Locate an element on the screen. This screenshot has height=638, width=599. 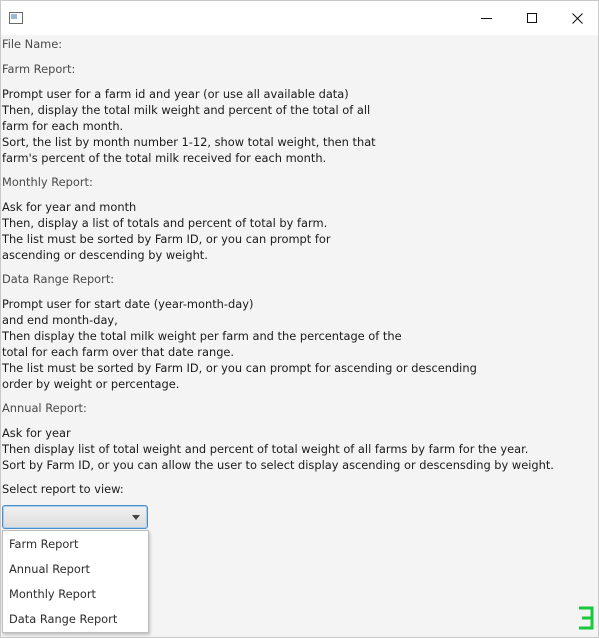
file-name-label: File Name: is located at coordinates (32, 44).